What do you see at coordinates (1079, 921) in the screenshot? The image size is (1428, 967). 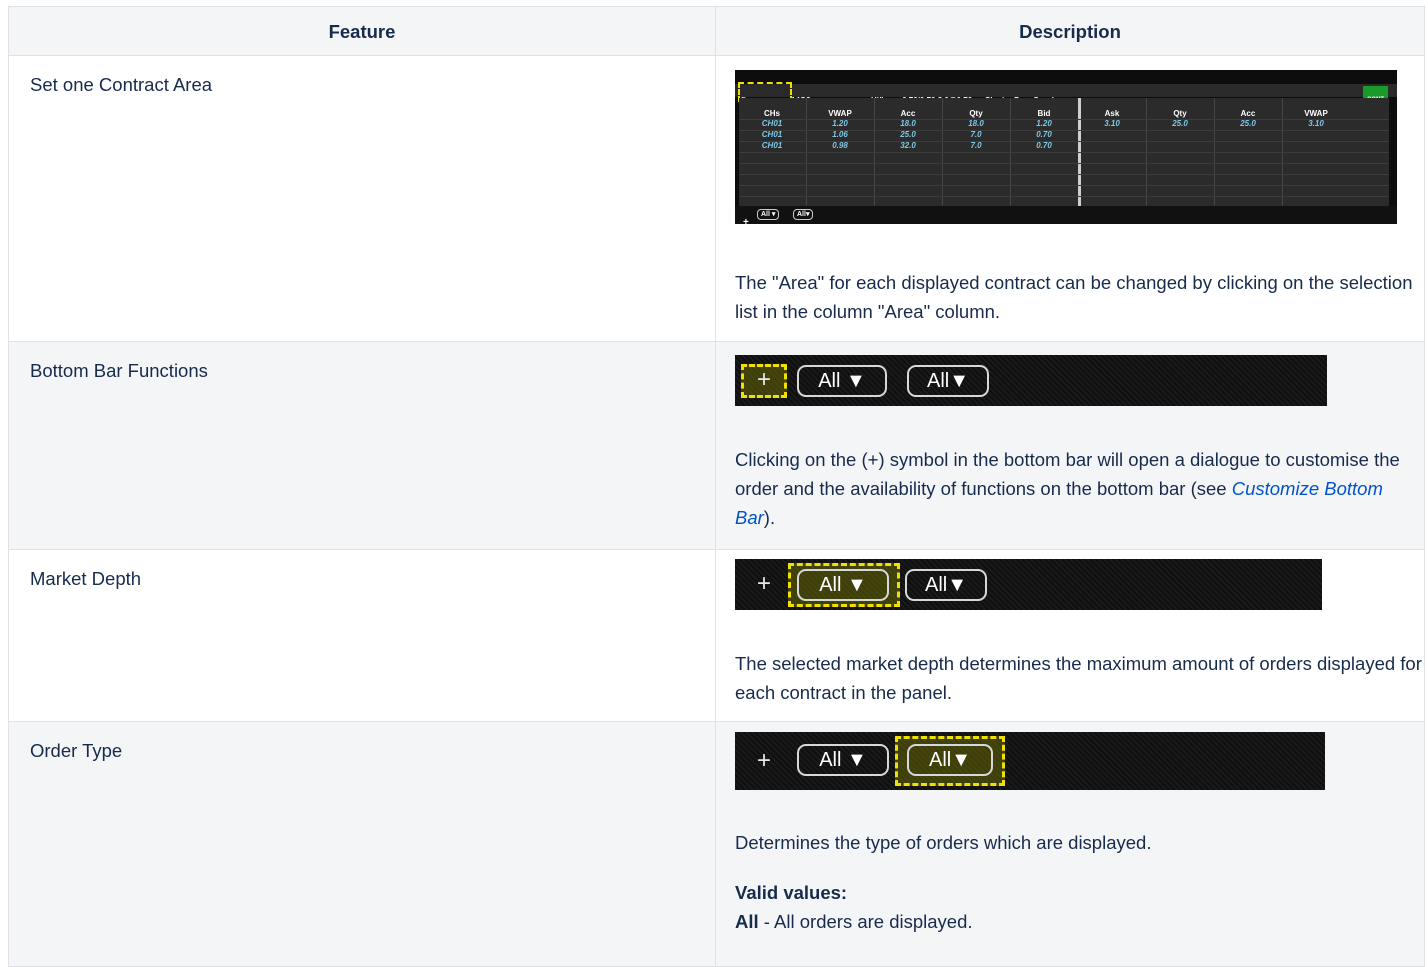 I see `valid-value-all: All - All orders are displayed.` at bounding box center [1079, 921].